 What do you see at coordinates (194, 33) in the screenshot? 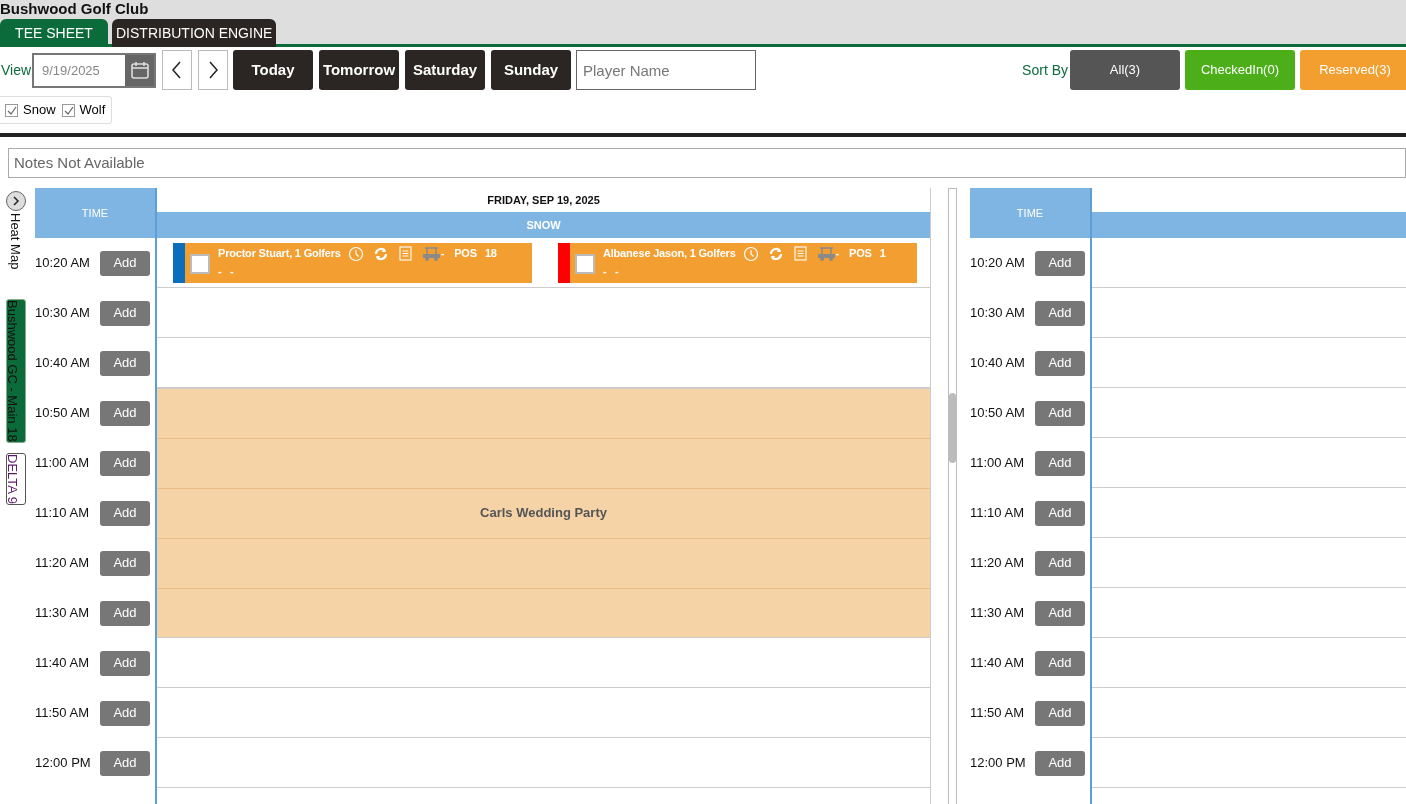
I see `tab: DISTRIBUTION ENGINE` at bounding box center [194, 33].